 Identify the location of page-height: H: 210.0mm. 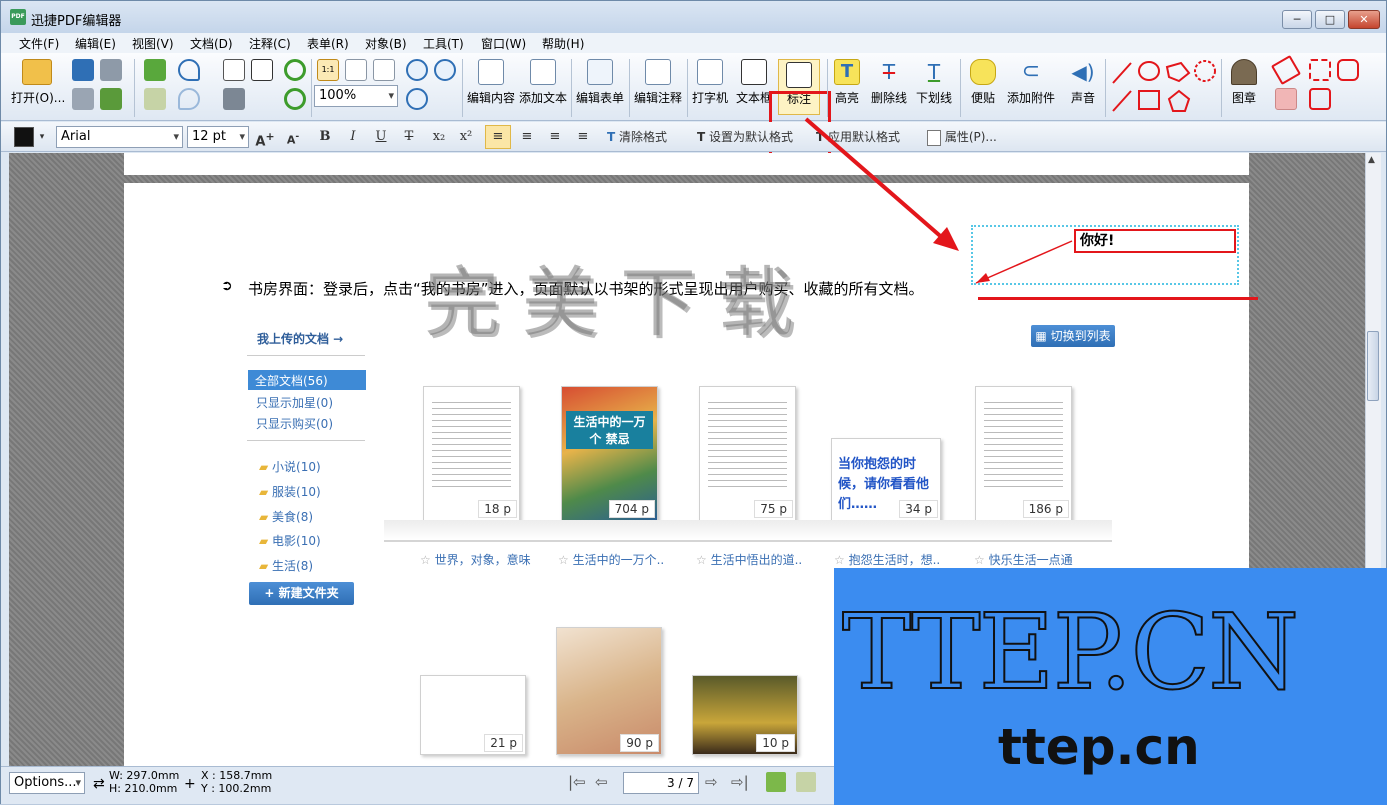
(143, 788).